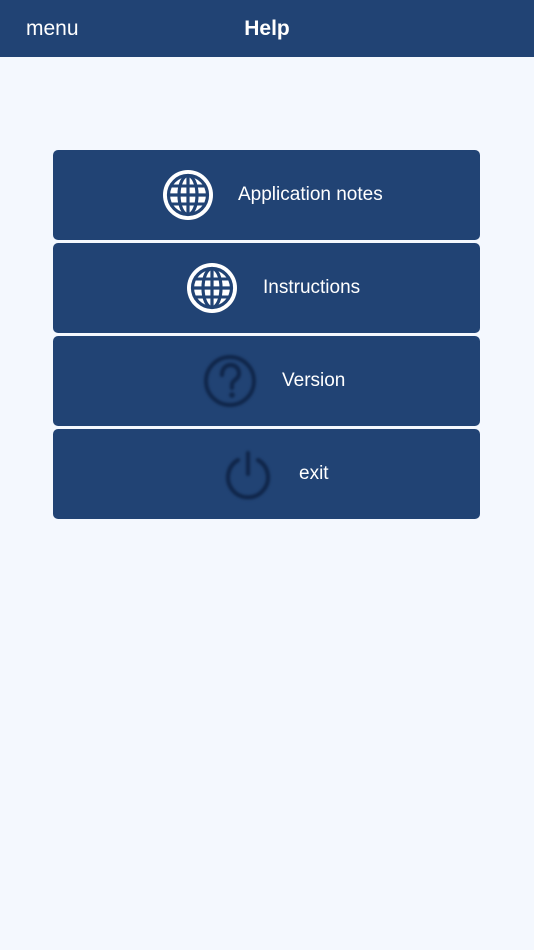  I want to click on exit-button: exit, so click(266, 474).